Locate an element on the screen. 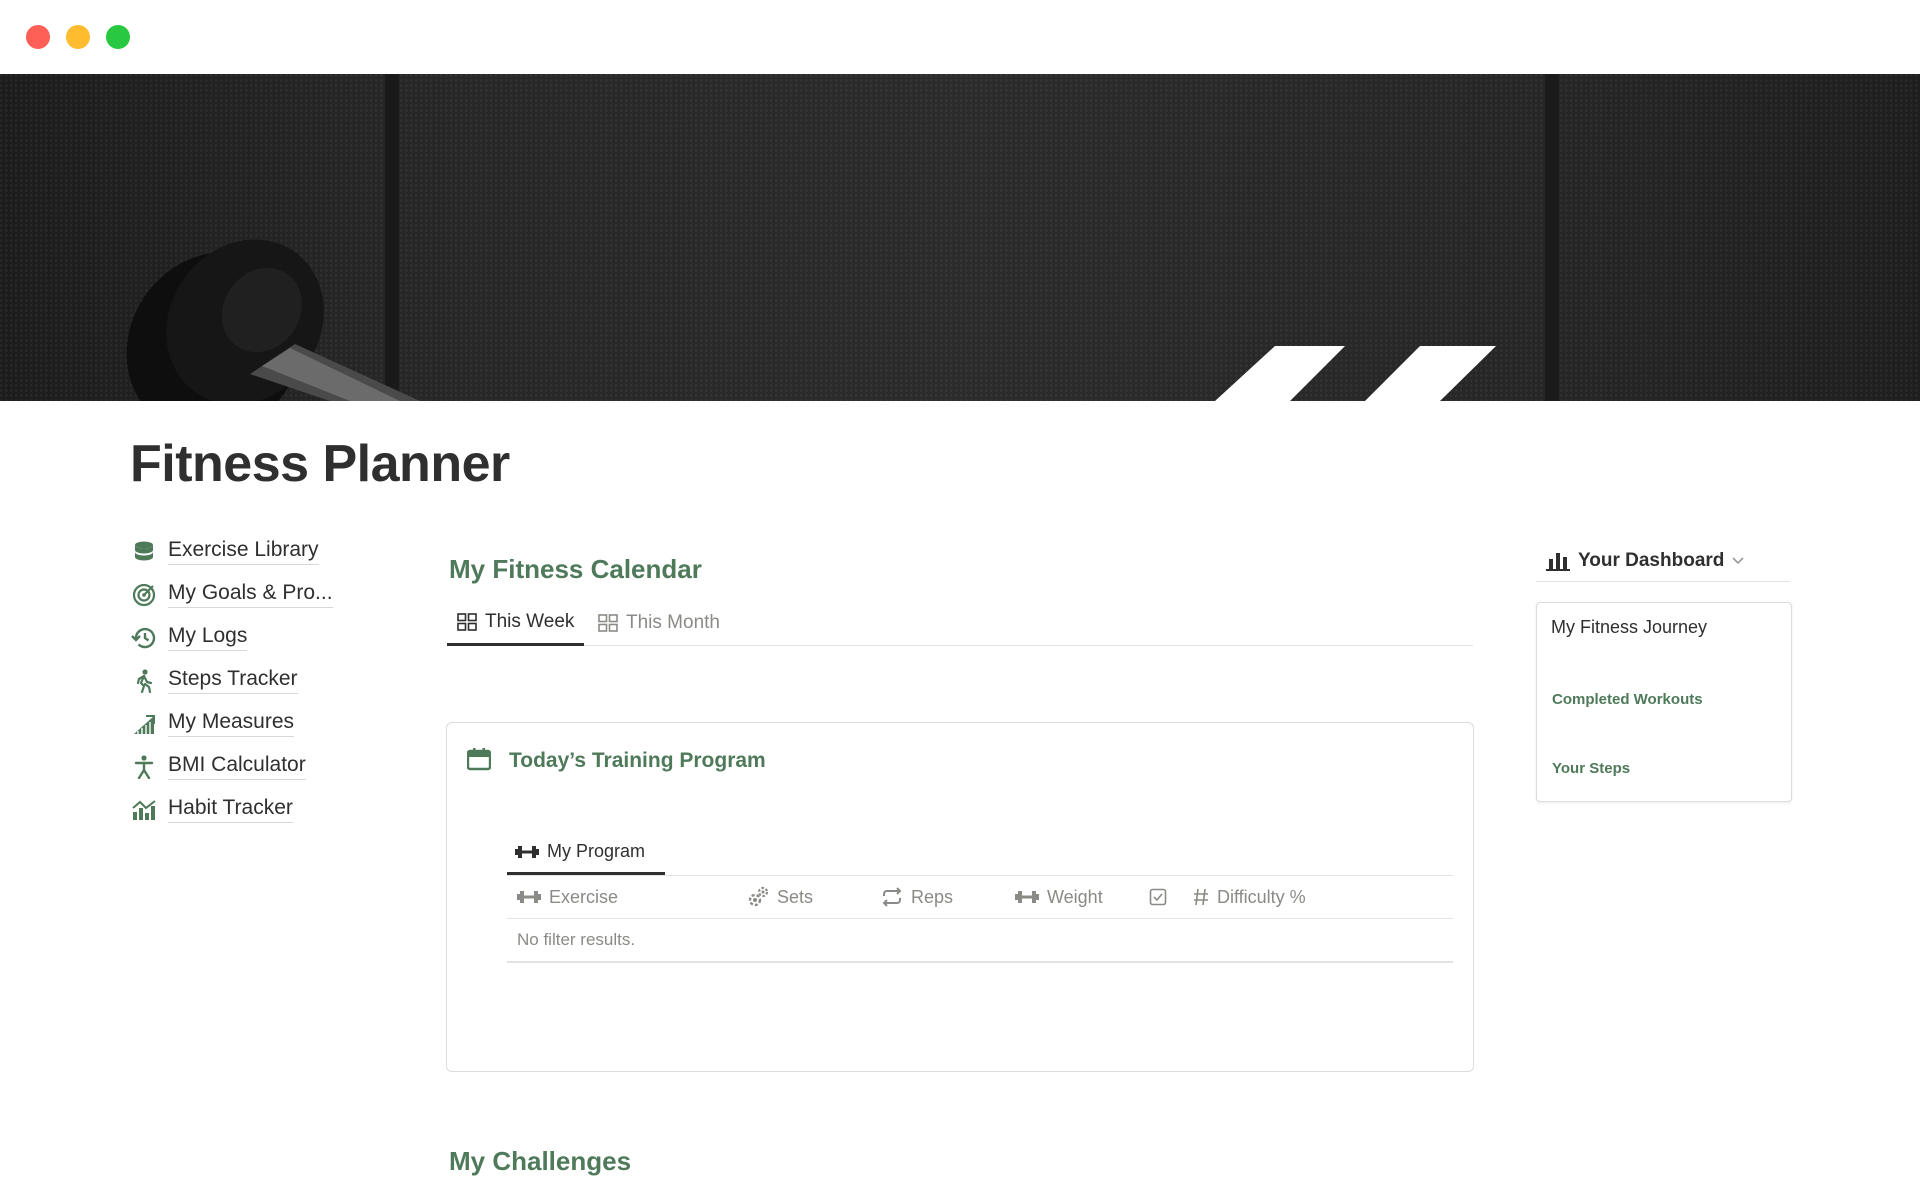 The height and width of the screenshot is (1200, 1920). bar-trend-icon is located at coordinates (144, 810).